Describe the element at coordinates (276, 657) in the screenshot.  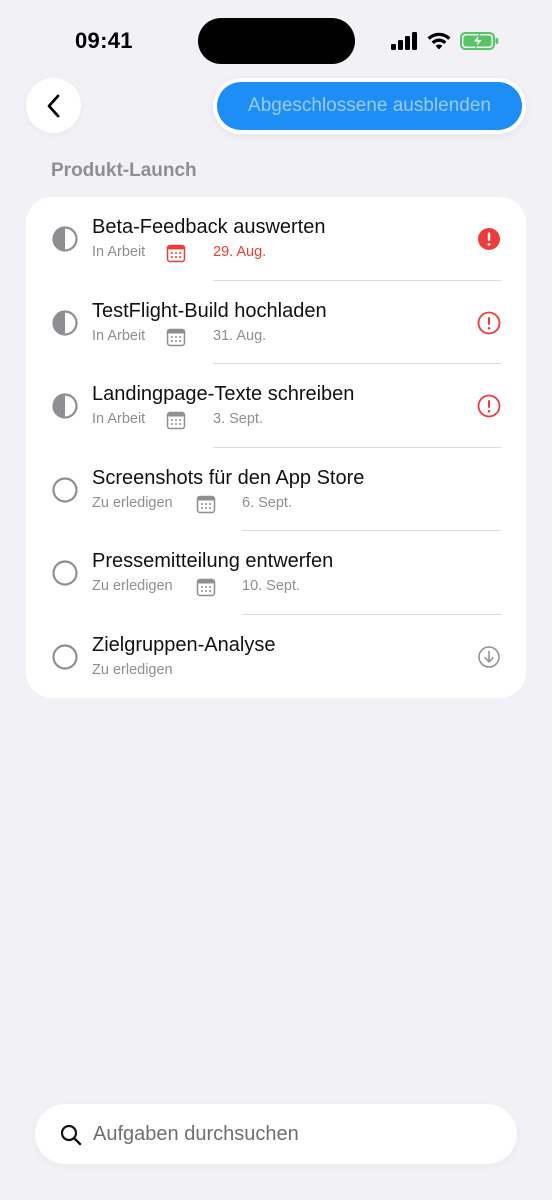
I see `task-row: Zielgruppen-Analyse Zu erledigen` at that location.